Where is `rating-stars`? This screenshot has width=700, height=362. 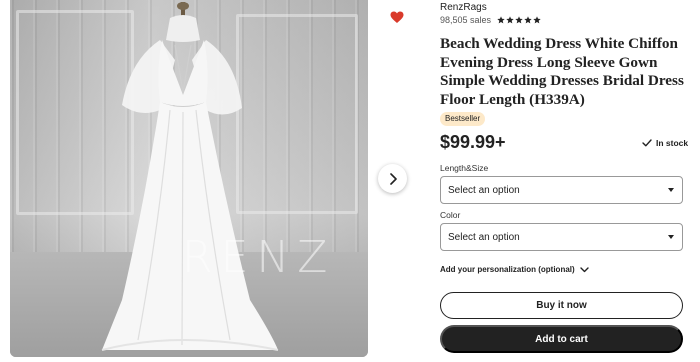
rating-stars is located at coordinates (519, 20).